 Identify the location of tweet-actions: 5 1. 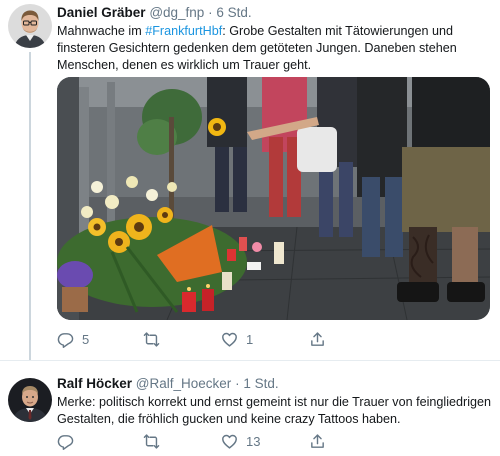
(237, 341).